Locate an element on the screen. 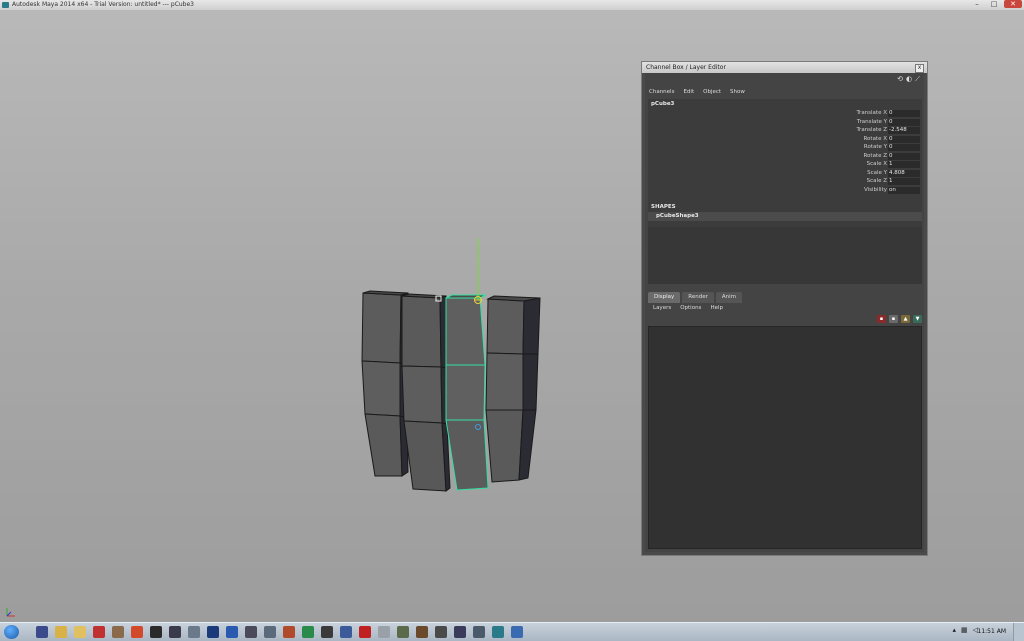 This screenshot has width=1024, height=641. maximize-button: □ is located at coordinates (994, 4).